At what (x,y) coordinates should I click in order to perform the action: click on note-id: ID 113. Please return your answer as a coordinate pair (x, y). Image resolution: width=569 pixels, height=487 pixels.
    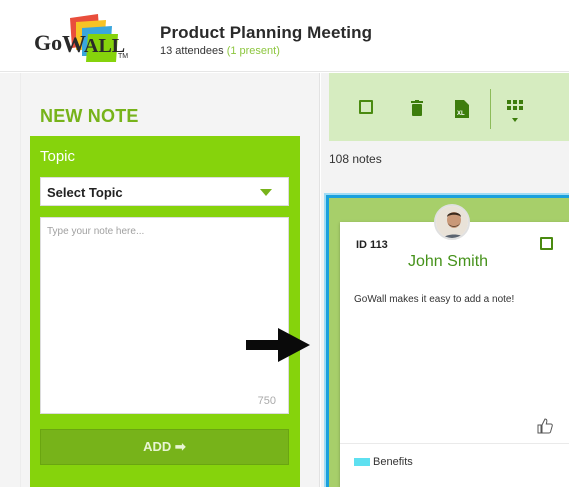
    Looking at the image, I should click on (372, 245).